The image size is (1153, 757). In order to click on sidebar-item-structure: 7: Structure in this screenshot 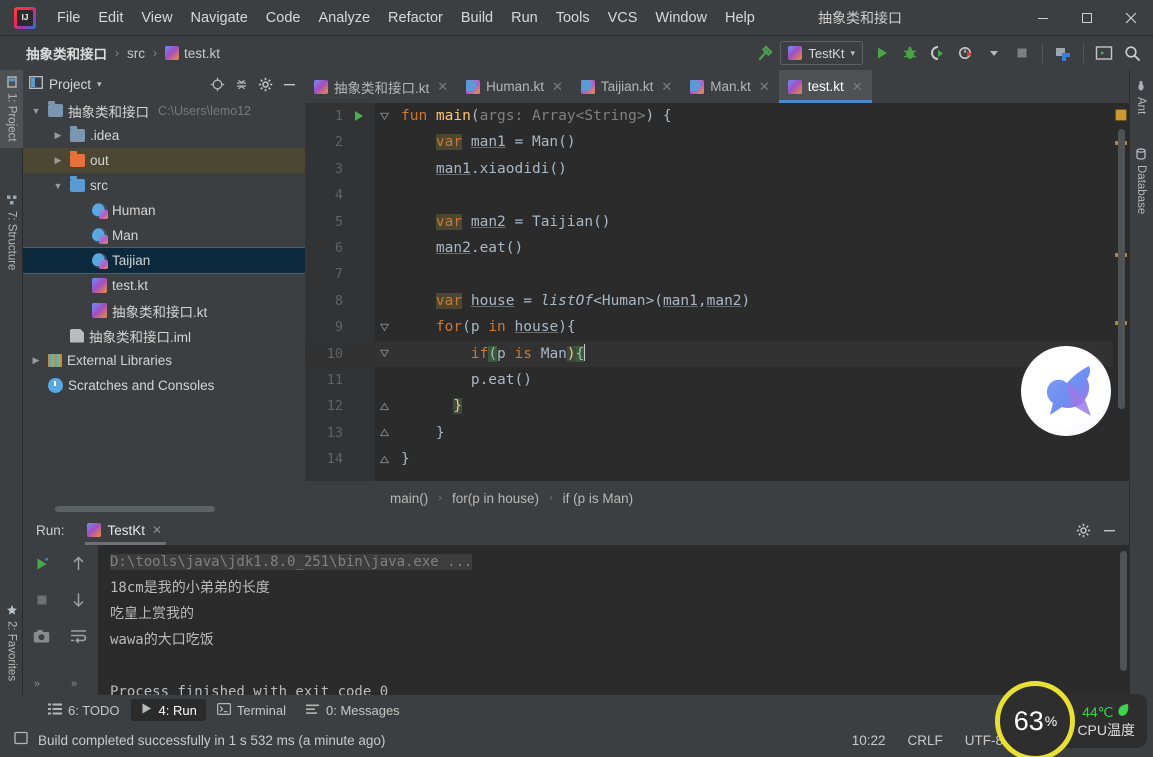, I will do `click(11, 232)`.